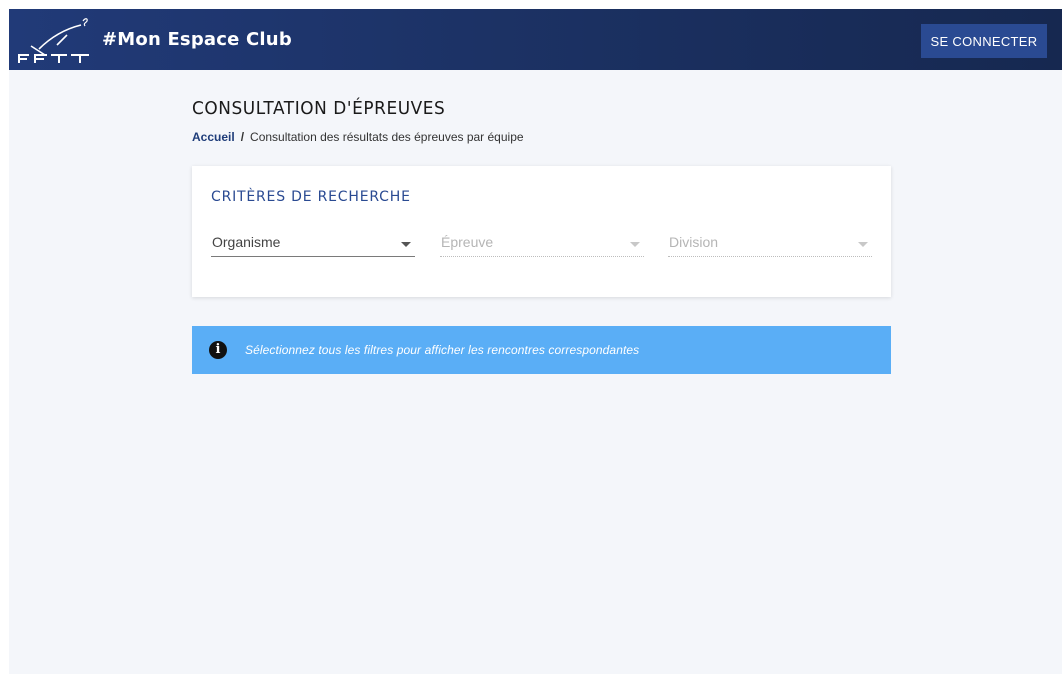 Image resolution: width=1062 pixels, height=674 pixels. What do you see at coordinates (313, 244) in the screenshot?
I see `organisme-select: Organisme` at bounding box center [313, 244].